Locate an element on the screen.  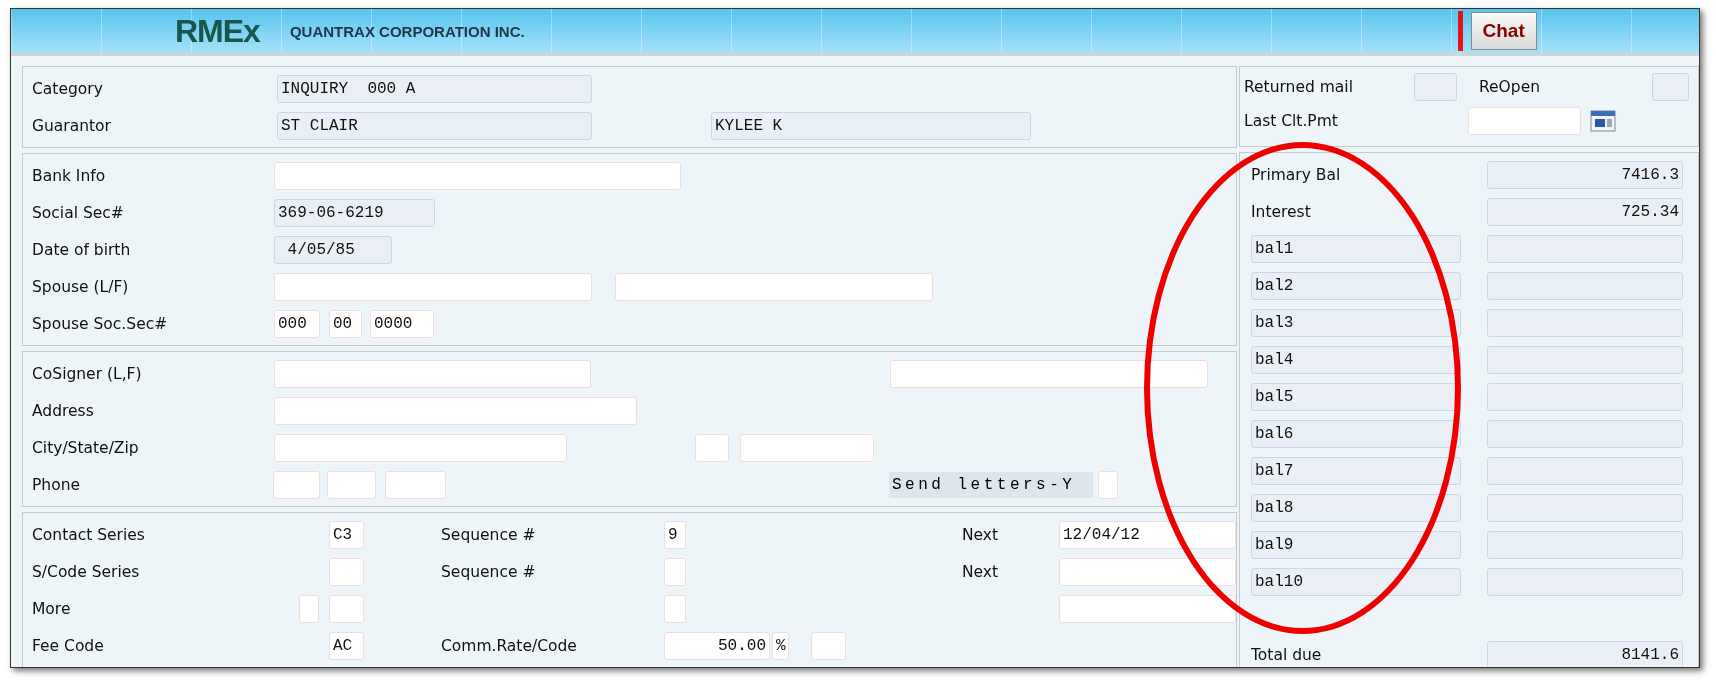
field-label: Send letters-Y is located at coordinates (991, 484).